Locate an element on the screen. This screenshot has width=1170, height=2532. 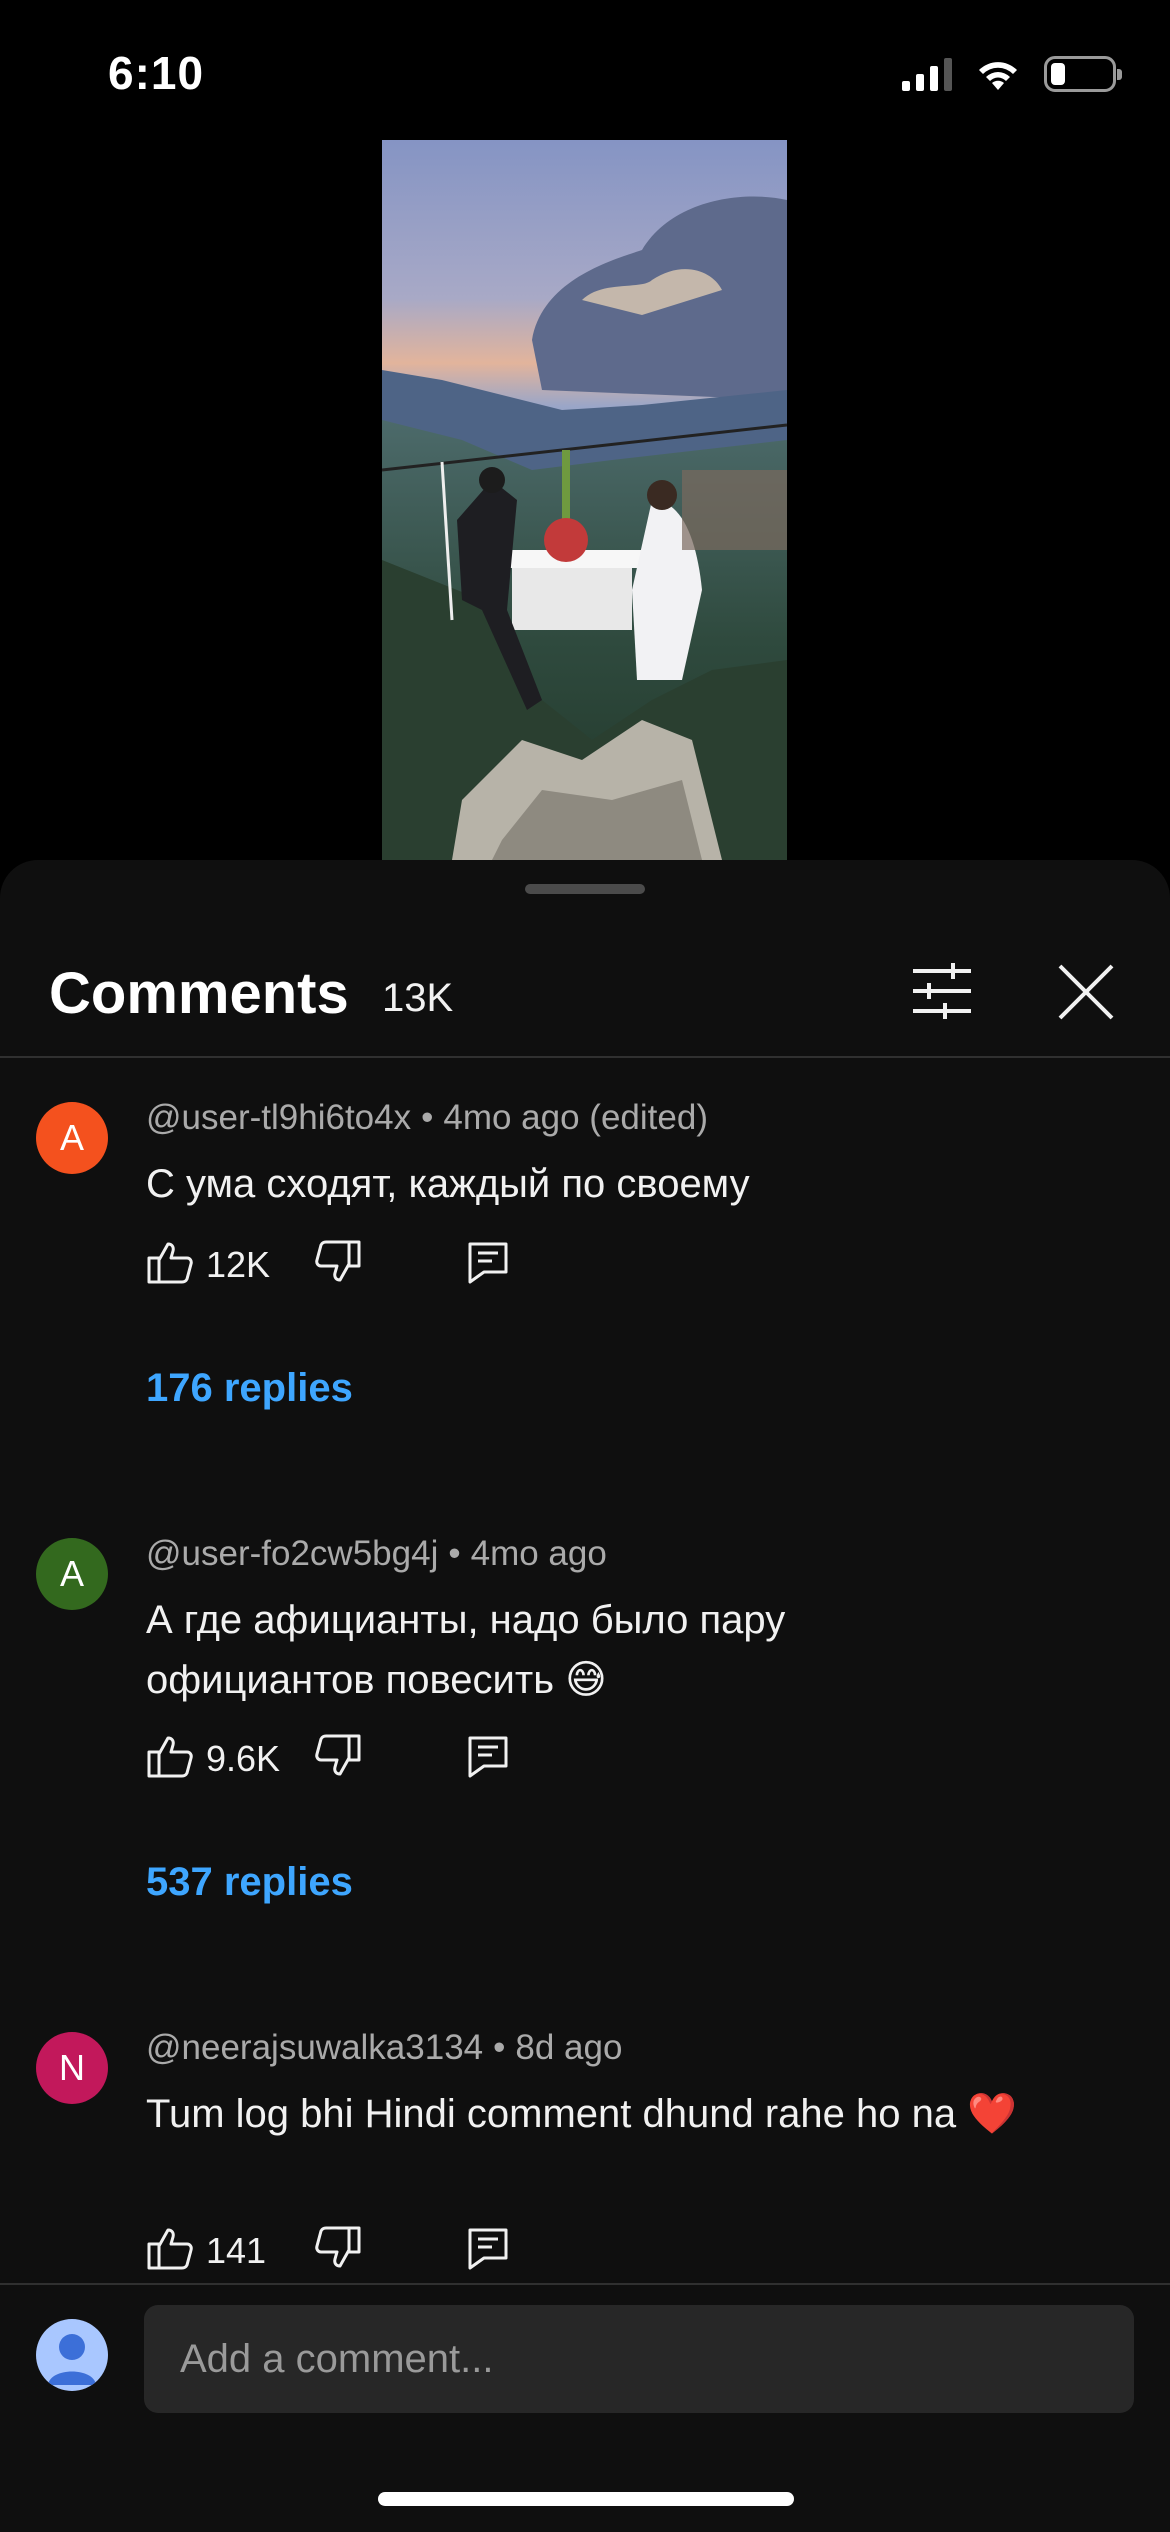
comments-title: Comments is located at coordinates (199, 993).